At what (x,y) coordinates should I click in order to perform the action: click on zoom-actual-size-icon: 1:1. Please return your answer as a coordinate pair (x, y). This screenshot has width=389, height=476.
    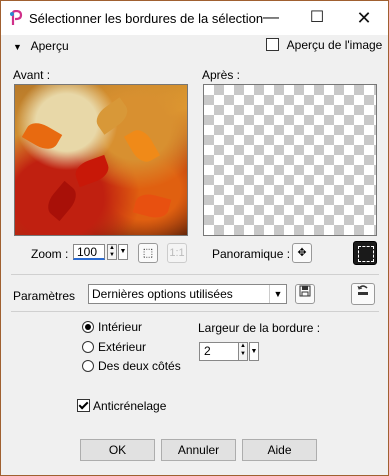
    Looking at the image, I should click on (177, 253).